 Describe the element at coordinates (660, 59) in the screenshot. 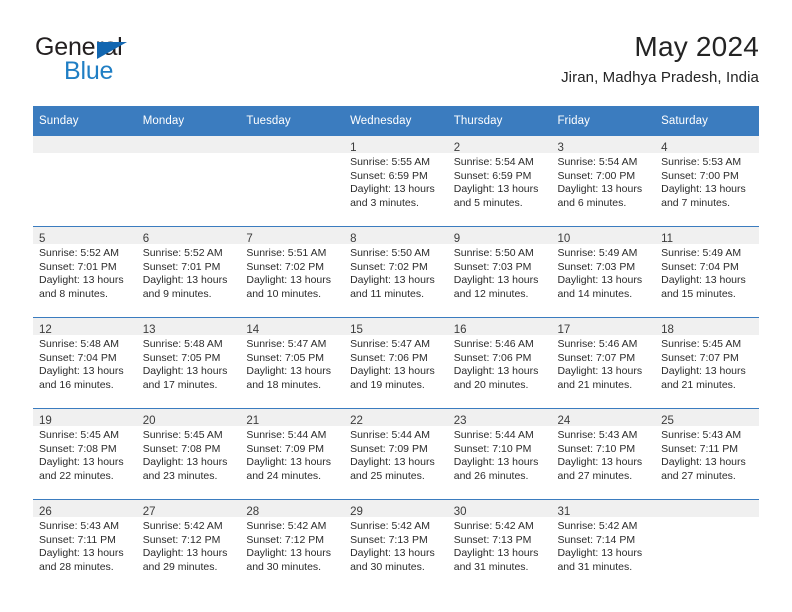

I see `title-block: May 2024 Jiran, Madhya Pradesh, India` at that location.